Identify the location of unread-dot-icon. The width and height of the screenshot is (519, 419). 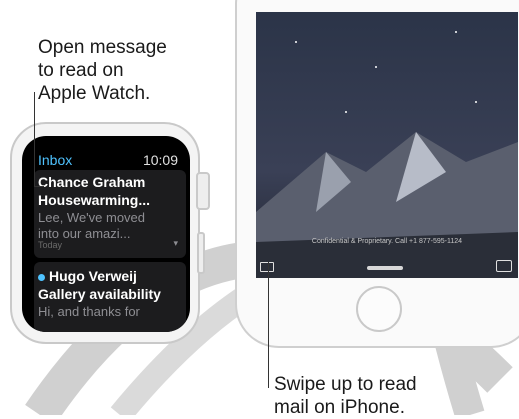
(41, 277).